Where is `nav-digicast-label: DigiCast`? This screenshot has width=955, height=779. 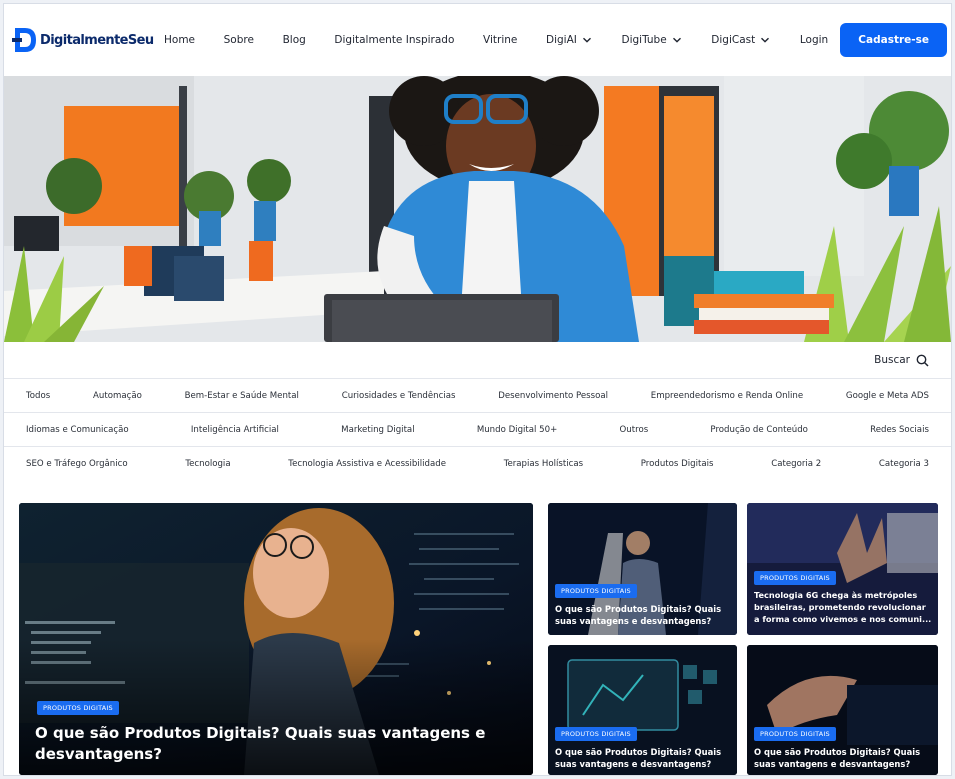 nav-digicast-label: DigiCast is located at coordinates (733, 40).